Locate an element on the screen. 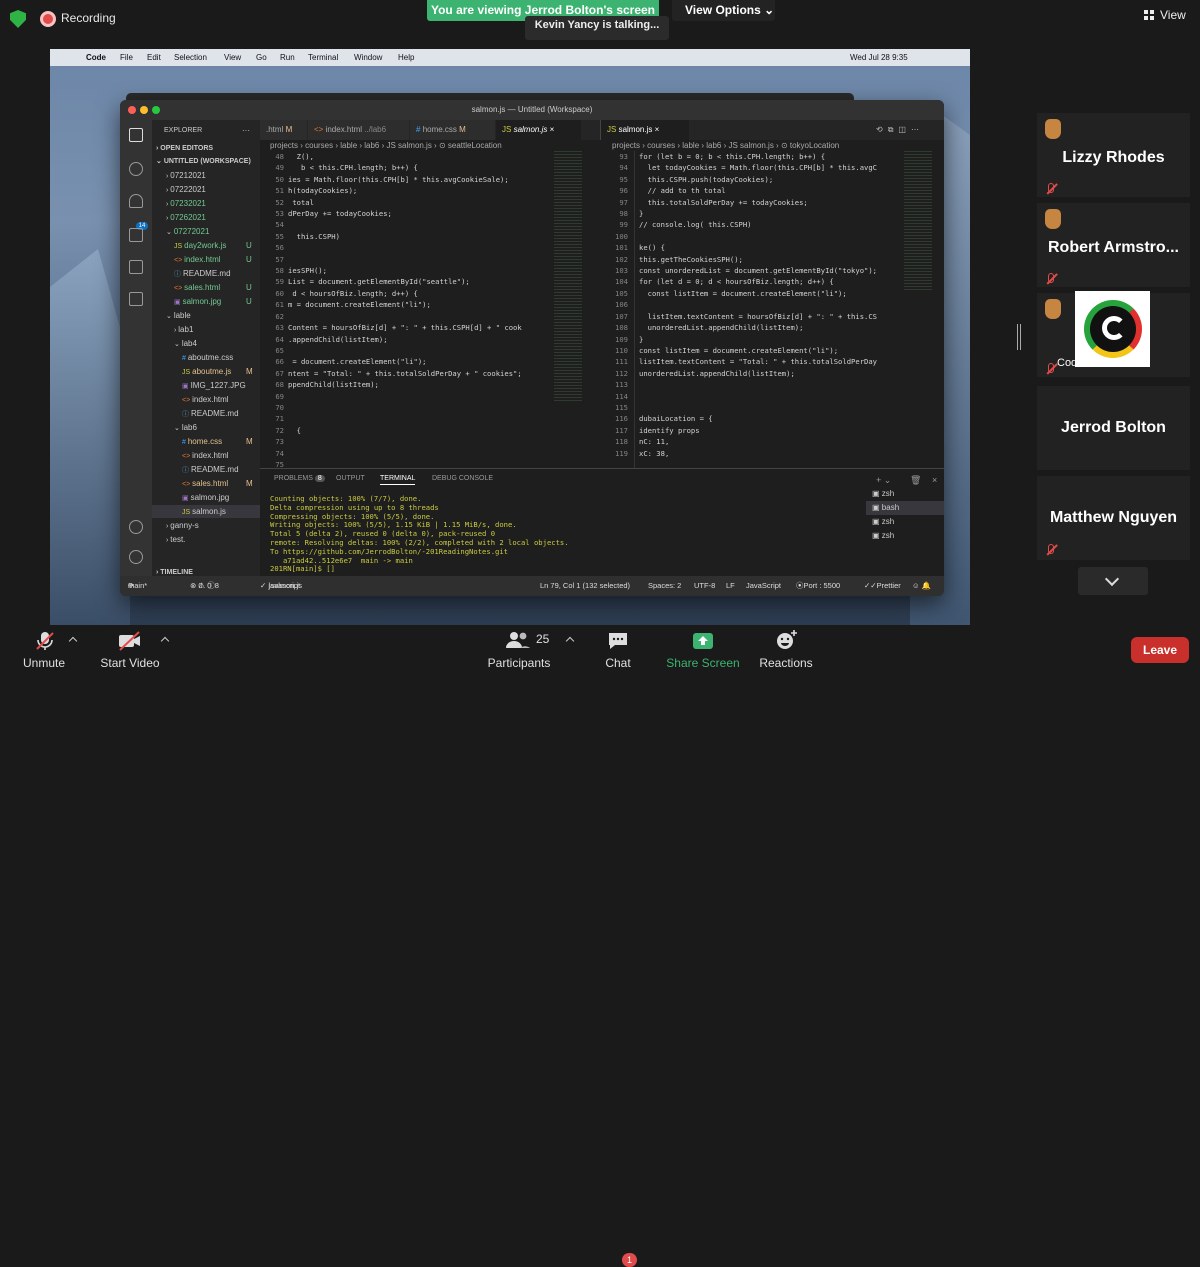 This screenshot has height=1267, width=1200. eol-status: LF is located at coordinates (730, 586).